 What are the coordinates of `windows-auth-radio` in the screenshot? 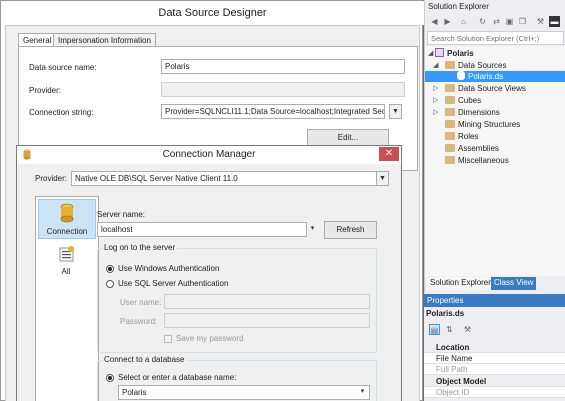 It's located at (110, 269).